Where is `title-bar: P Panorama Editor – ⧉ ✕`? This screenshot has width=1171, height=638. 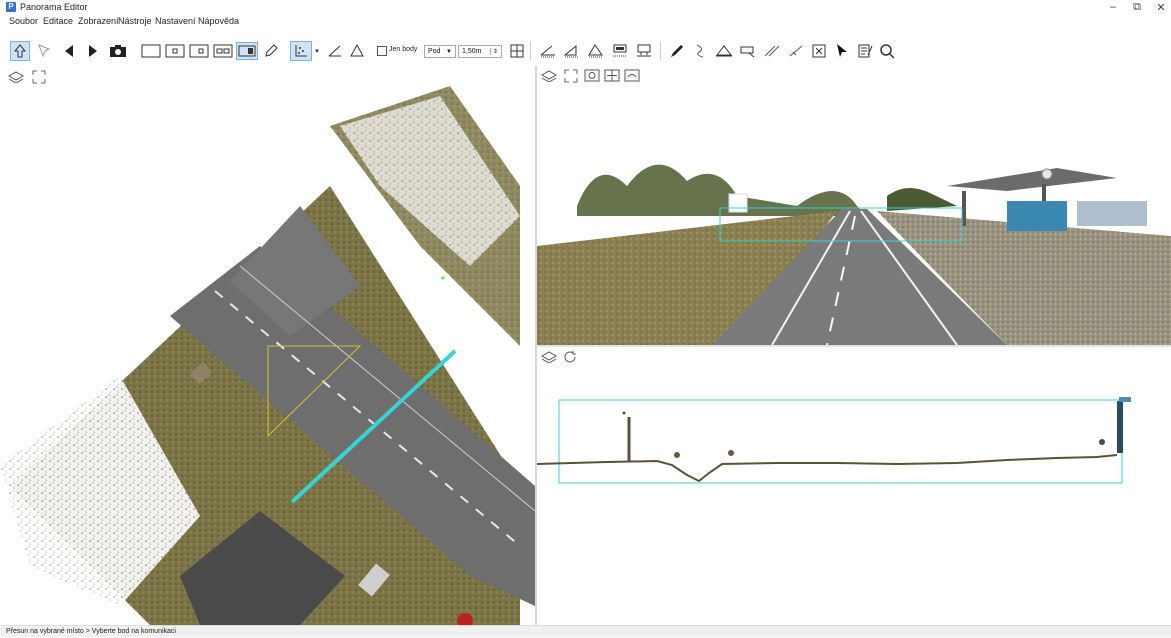 title-bar: P Panorama Editor – ⧉ ✕ is located at coordinates (585, 7).